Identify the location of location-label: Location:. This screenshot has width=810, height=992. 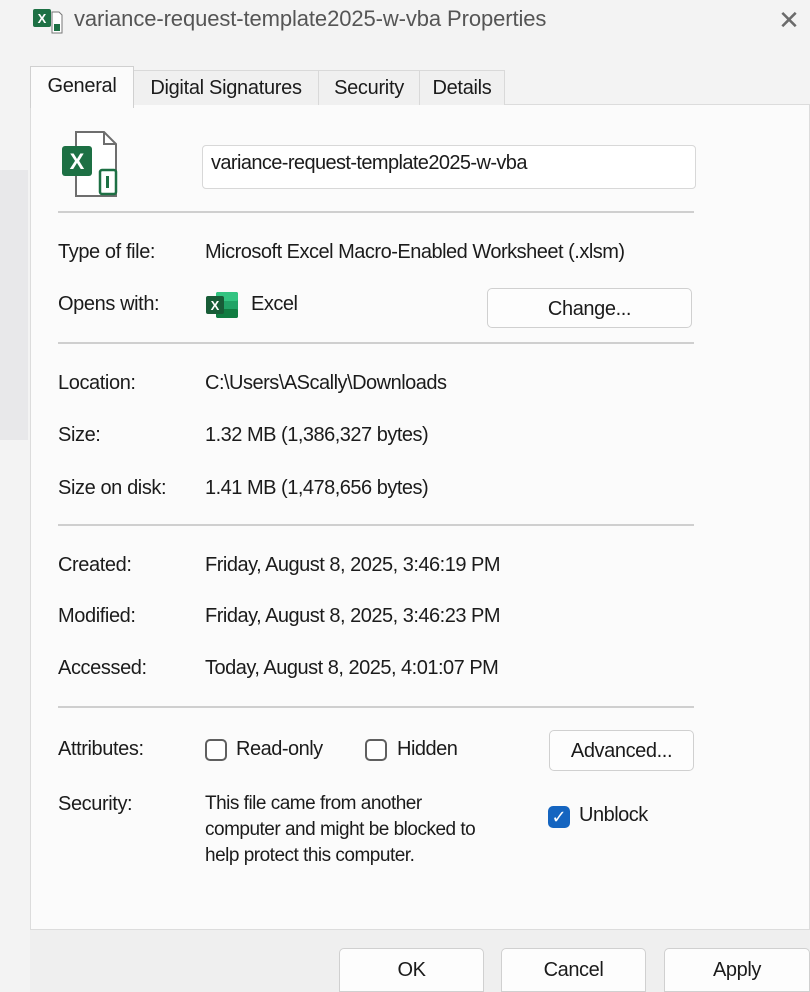
(97, 383).